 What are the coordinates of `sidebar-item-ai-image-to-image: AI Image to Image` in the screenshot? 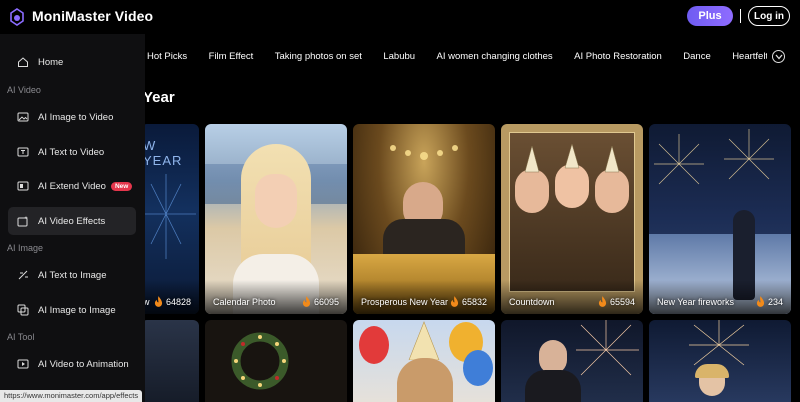 It's located at (72, 310).